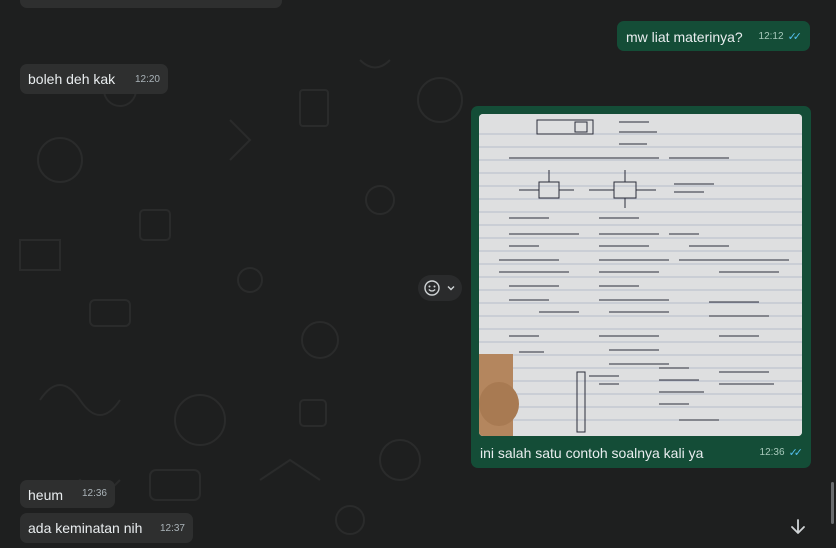  What do you see at coordinates (72, 79) in the screenshot?
I see `message-text: boleh deh kak` at bounding box center [72, 79].